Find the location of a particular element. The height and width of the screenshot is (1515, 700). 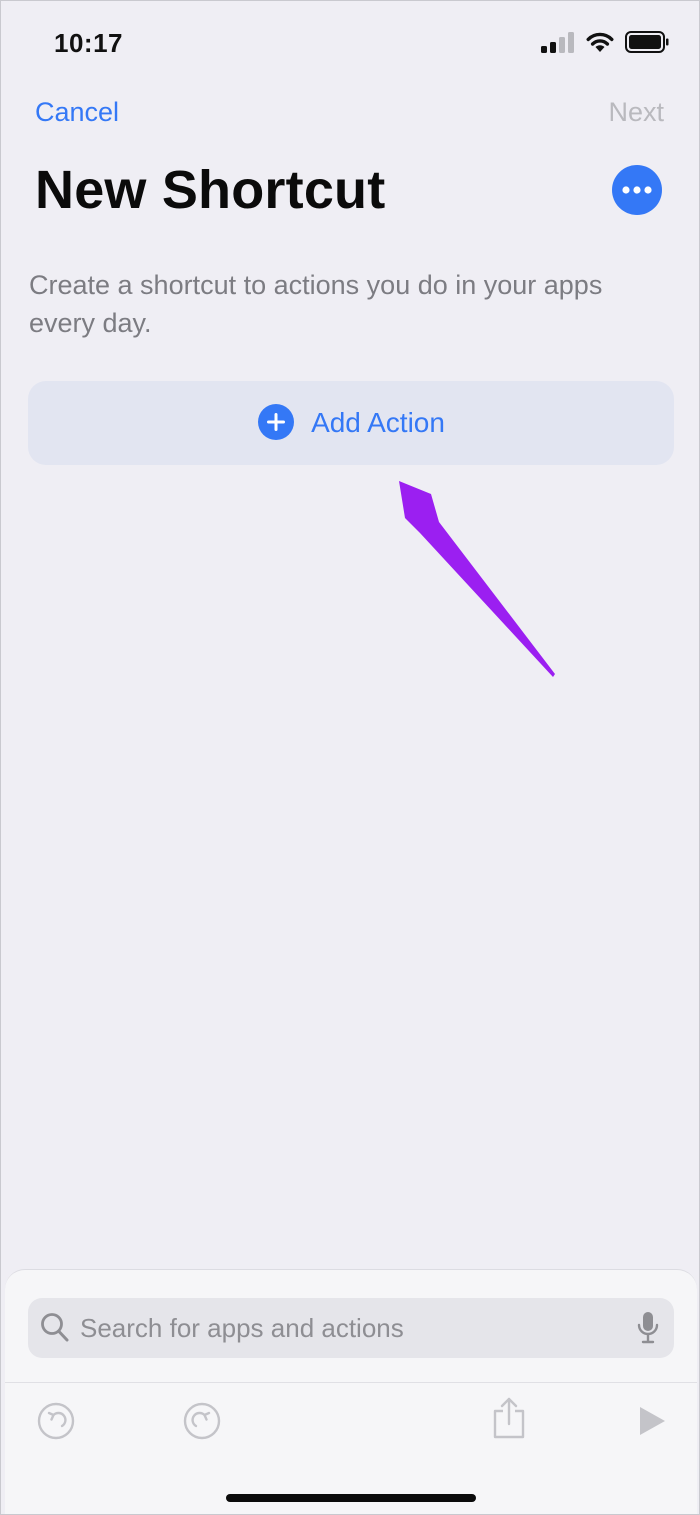

redo-button is located at coordinates (202, 1422).